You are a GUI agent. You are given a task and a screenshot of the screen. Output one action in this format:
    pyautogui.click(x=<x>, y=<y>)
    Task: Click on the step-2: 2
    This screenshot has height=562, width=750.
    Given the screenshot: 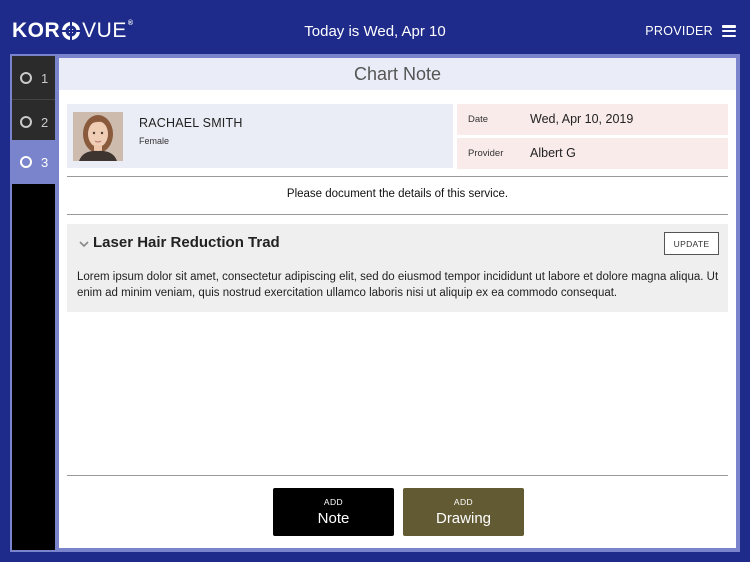 What is the action you would take?
    pyautogui.click(x=33, y=122)
    